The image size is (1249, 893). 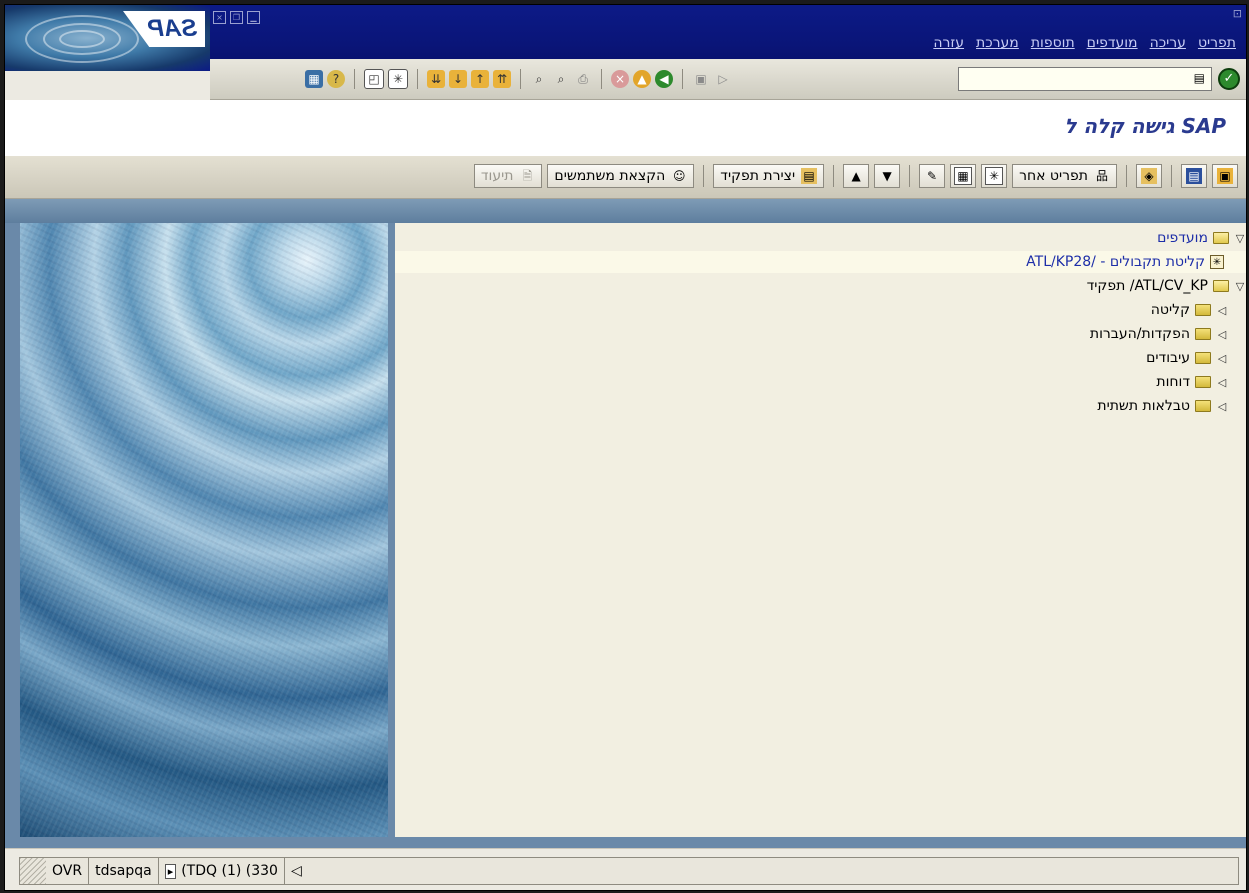 I want to click on minimize-window-icon: ▁, so click(x=253, y=17).